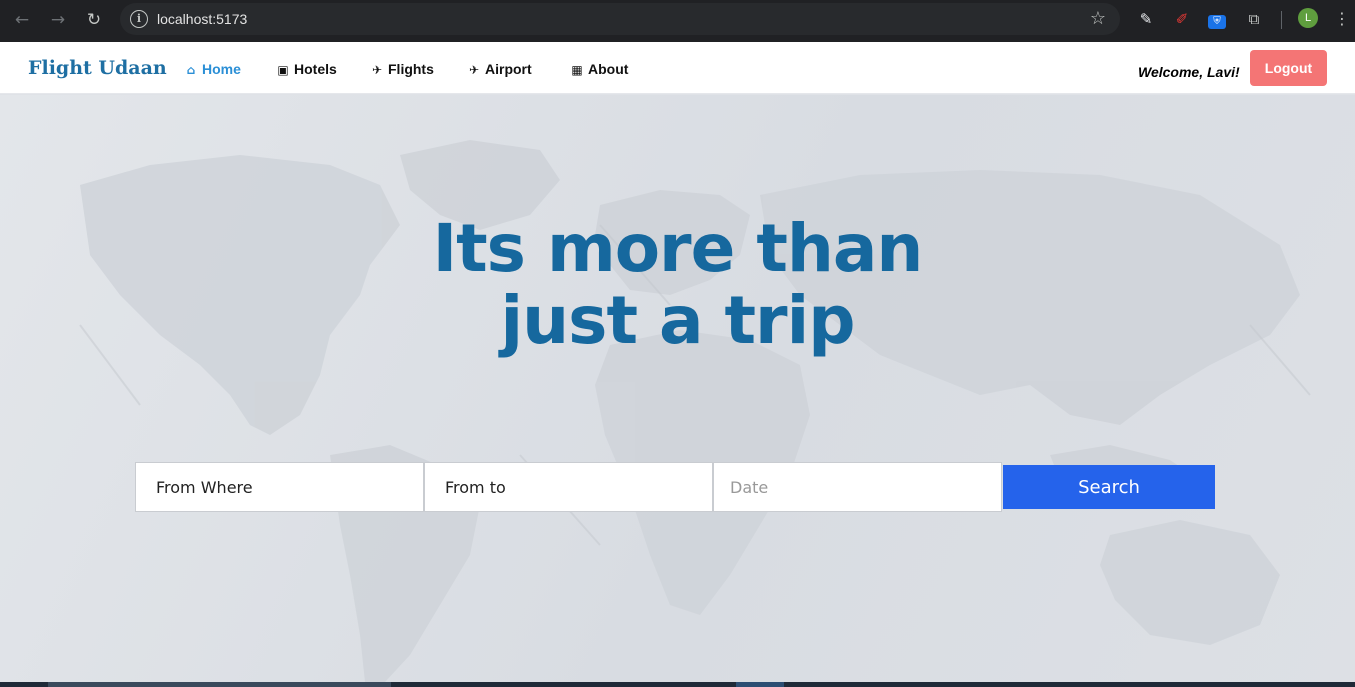 This screenshot has width=1355, height=687. What do you see at coordinates (568, 487) in the screenshot?
I see `from-to-input` at bounding box center [568, 487].